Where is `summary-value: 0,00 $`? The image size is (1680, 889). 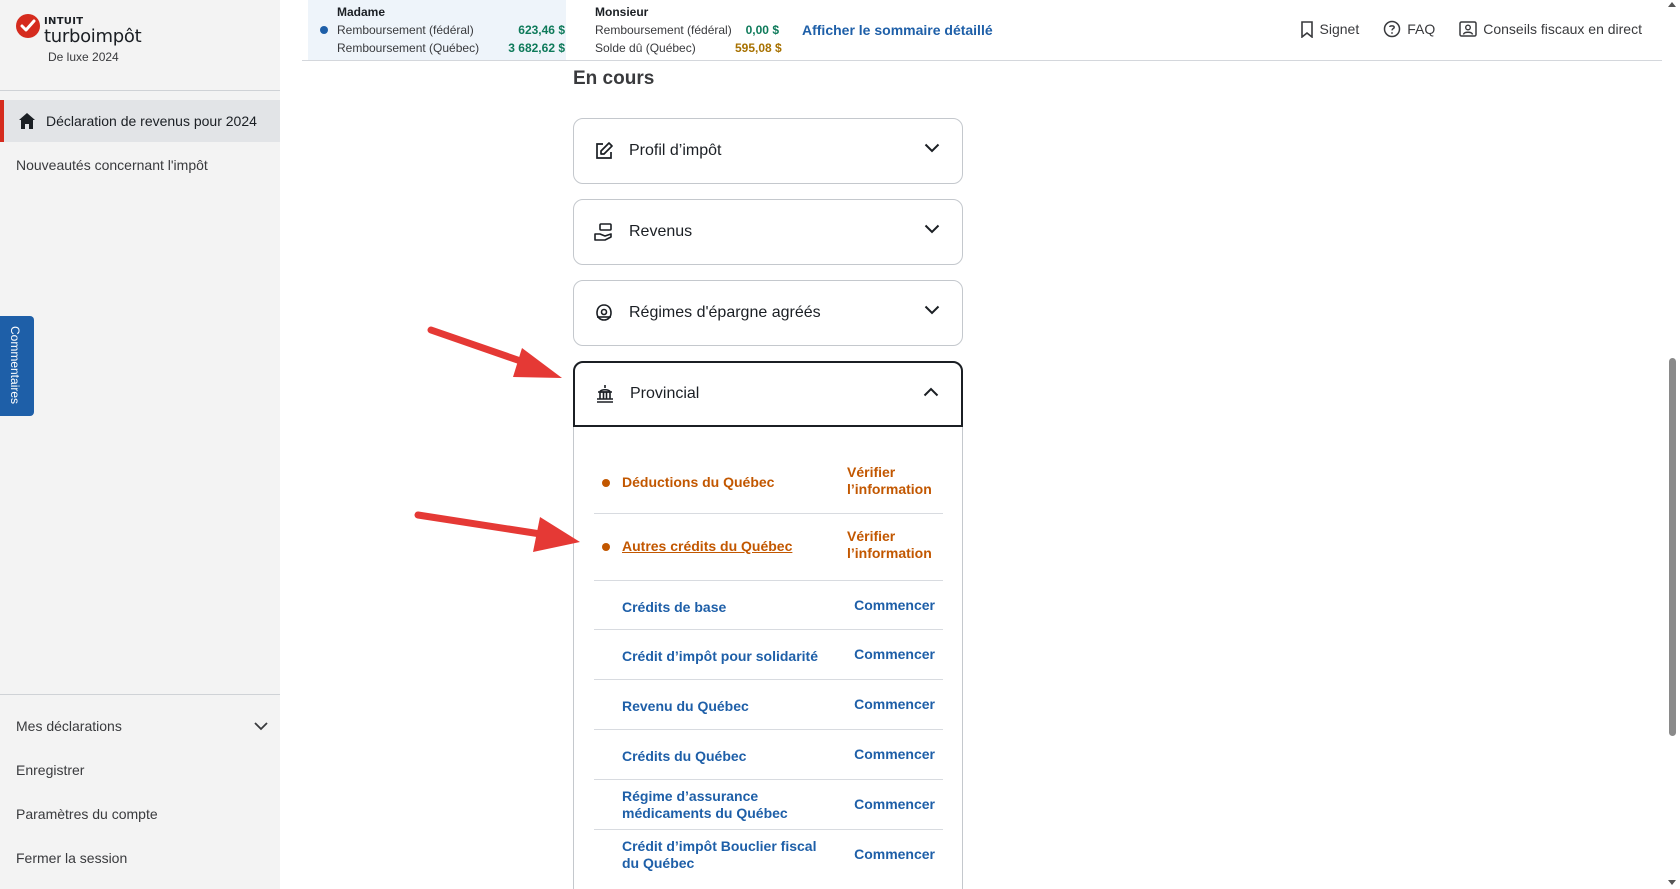 summary-value: 0,00 $ is located at coordinates (762, 30).